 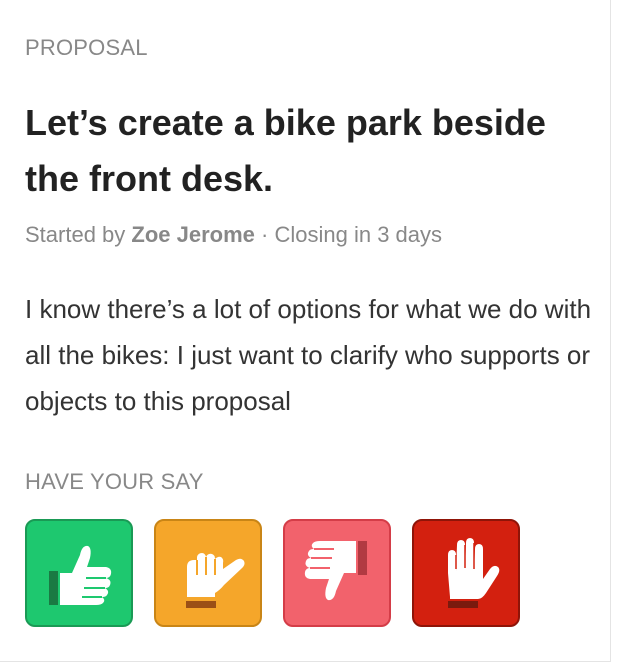 What do you see at coordinates (114, 481) in the screenshot?
I see `vote-heading: HAVE YOUR SAY` at bounding box center [114, 481].